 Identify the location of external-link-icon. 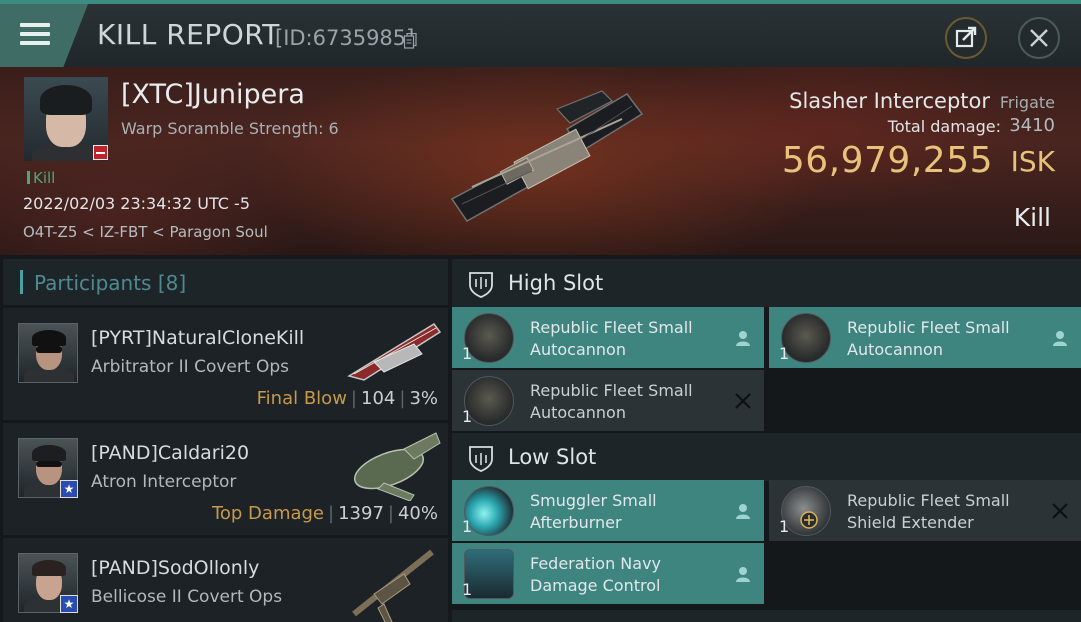
(966, 37).